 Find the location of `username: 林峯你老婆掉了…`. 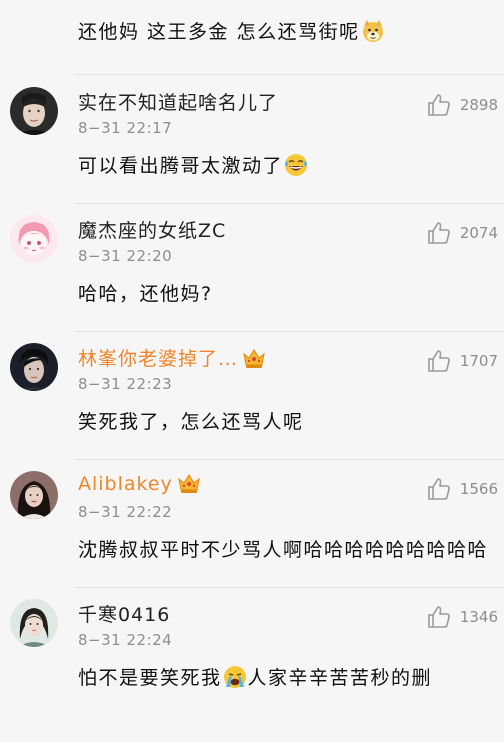

username: 林峯你老婆掉了… is located at coordinates (172, 357).